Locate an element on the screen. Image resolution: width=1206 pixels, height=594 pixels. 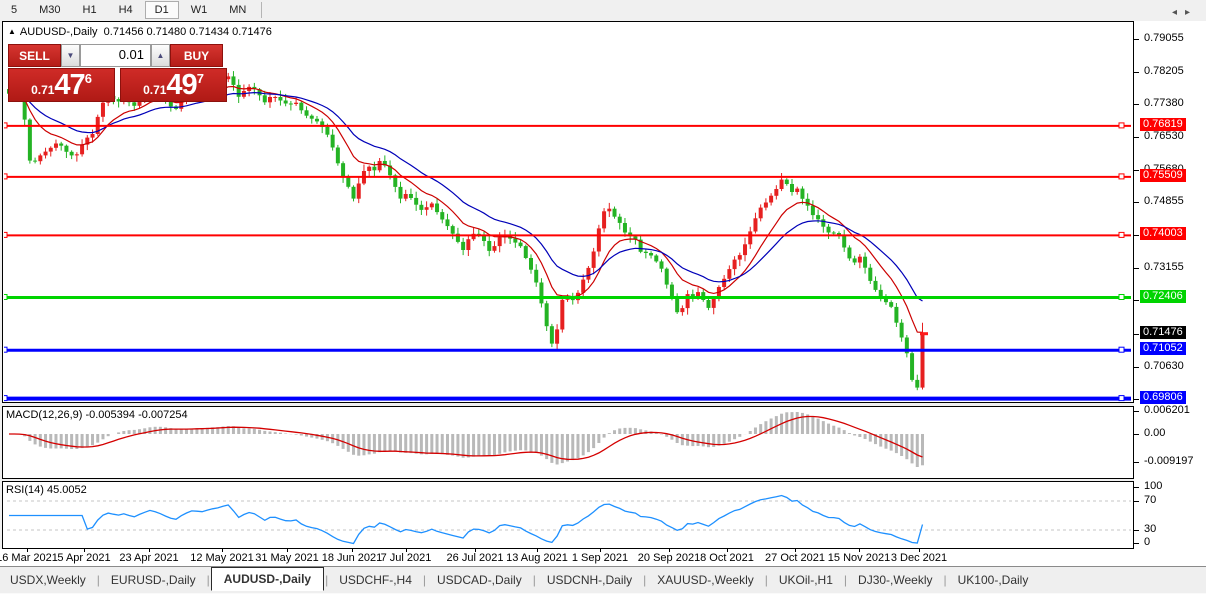
rsi-panel is located at coordinates (568, 515).